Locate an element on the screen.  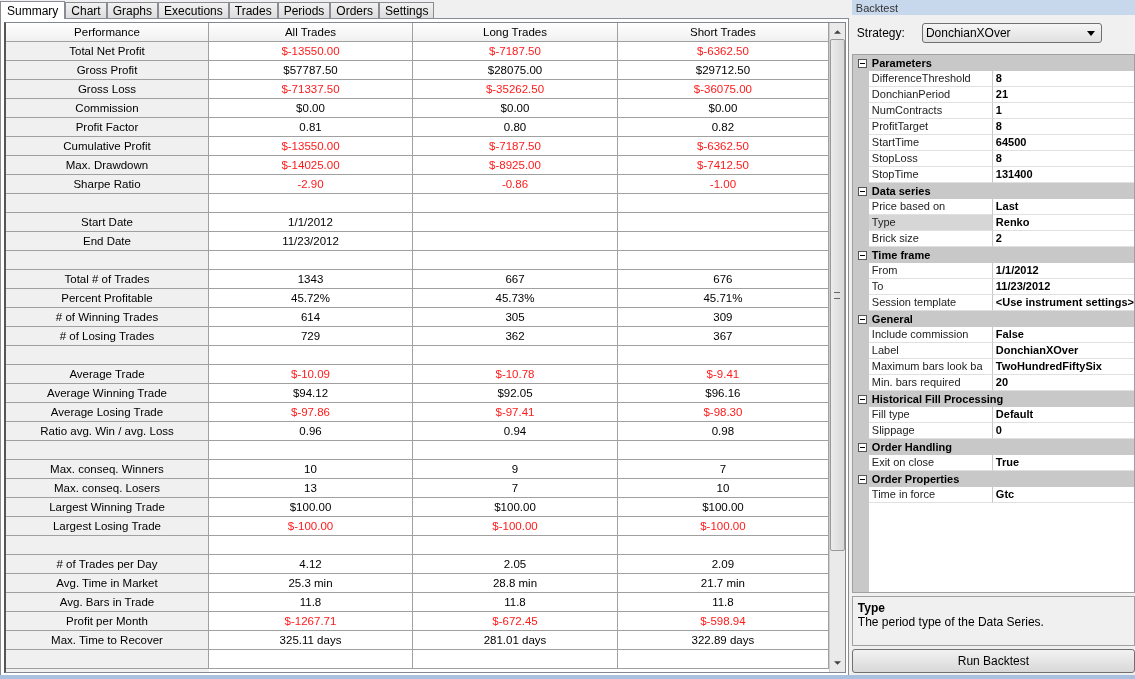
table-cell: -2.90 is located at coordinates (310, 184).